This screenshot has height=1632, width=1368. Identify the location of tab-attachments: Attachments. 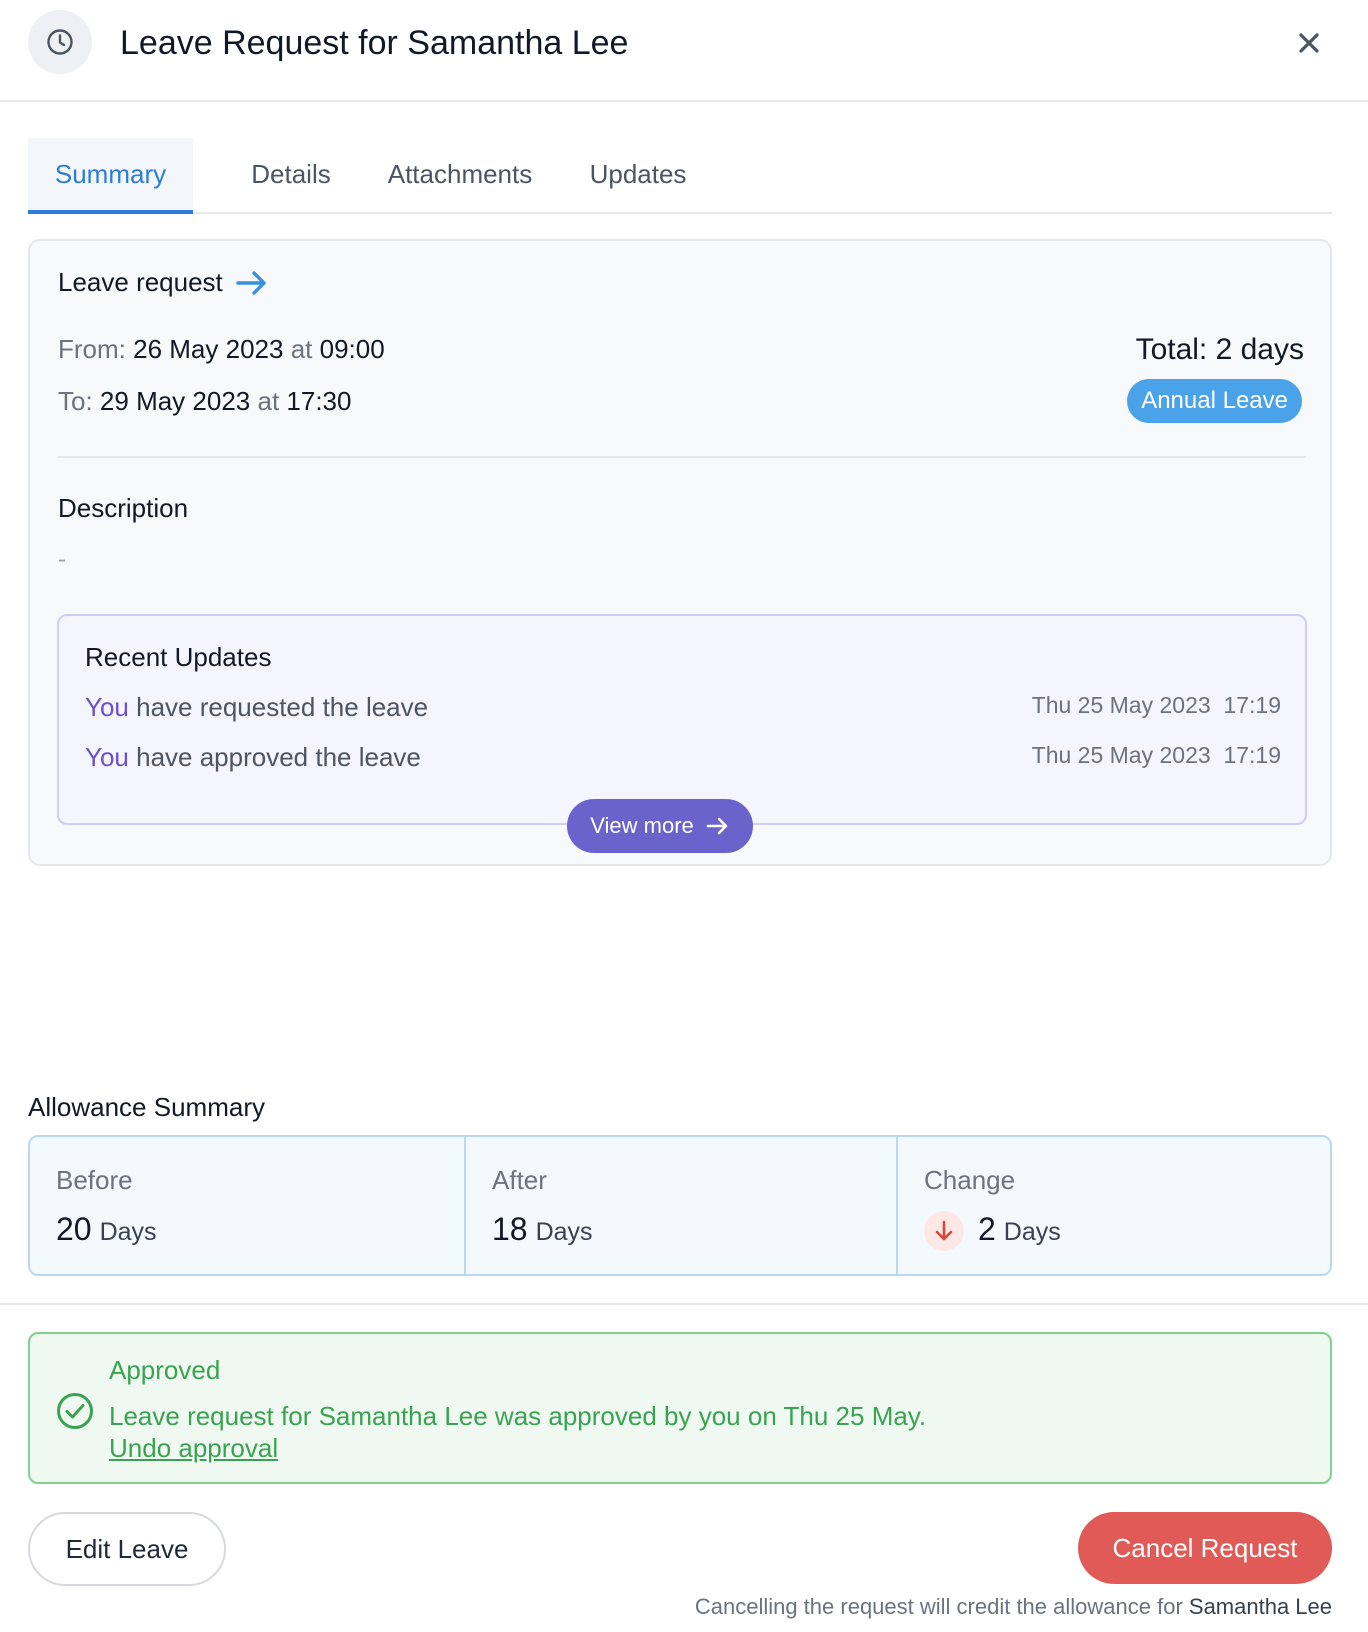
(460, 175).